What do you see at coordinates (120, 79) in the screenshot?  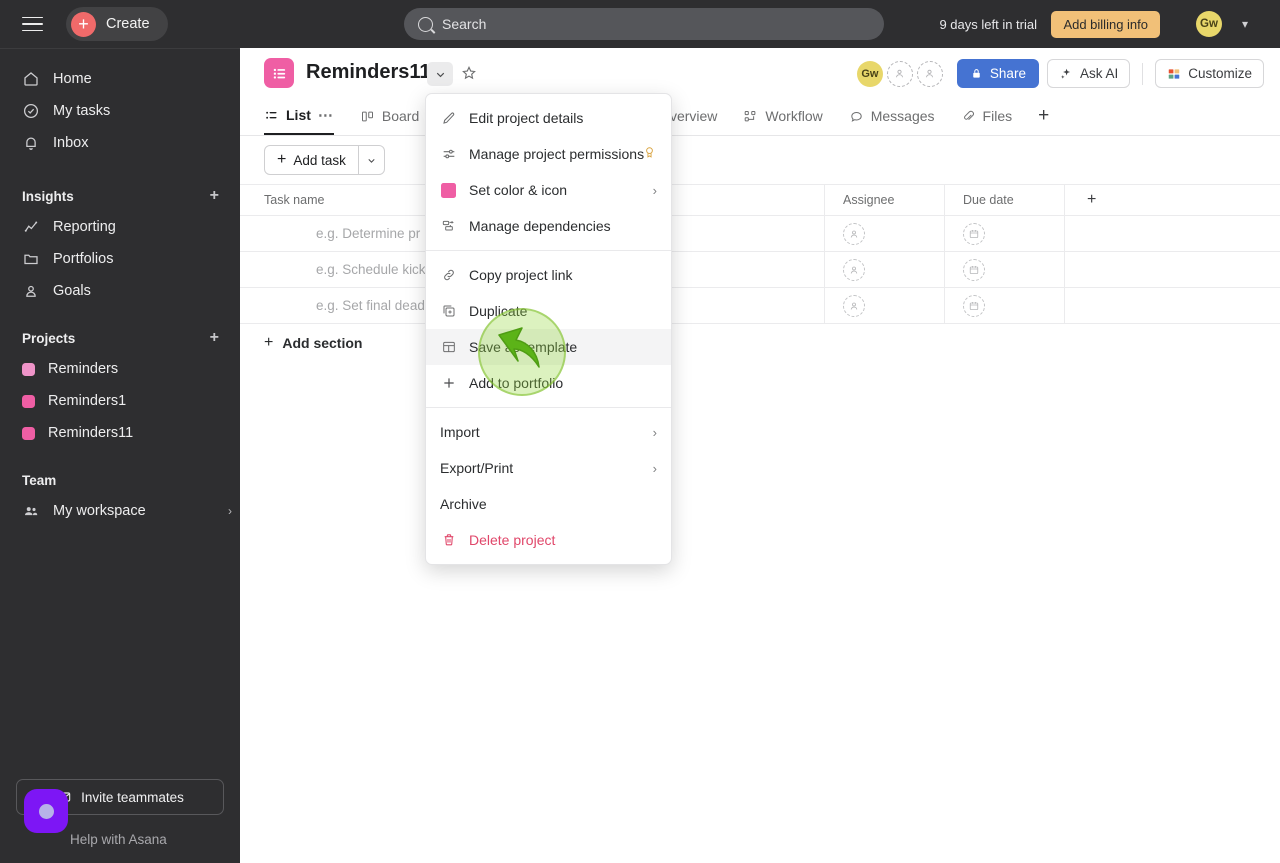 I see `sidebar-item-home: Home` at bounding box center [120, 79].